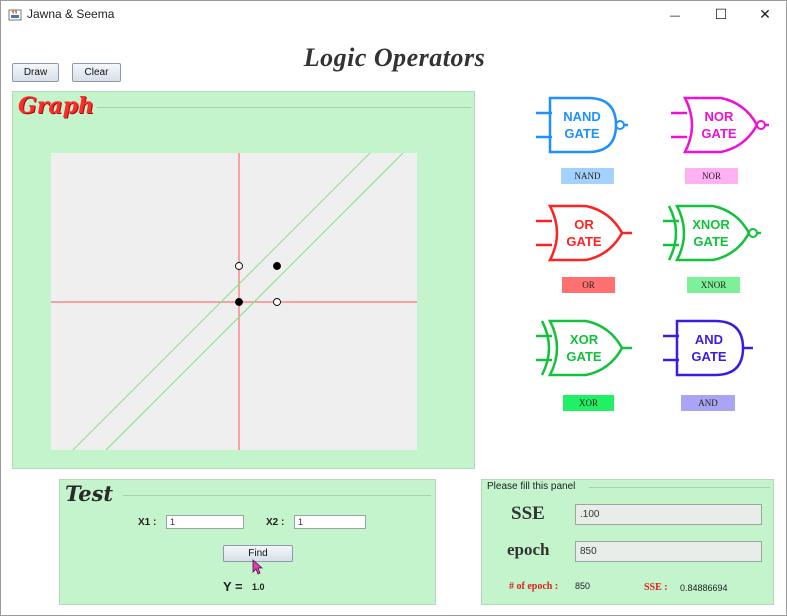 Image resolution: width=787 pixels, height=616 pixels. What do you see at coordinates (89, 493) in the screenshot?
I see `test-panel-title: Test` at bounding box center [89, 493].